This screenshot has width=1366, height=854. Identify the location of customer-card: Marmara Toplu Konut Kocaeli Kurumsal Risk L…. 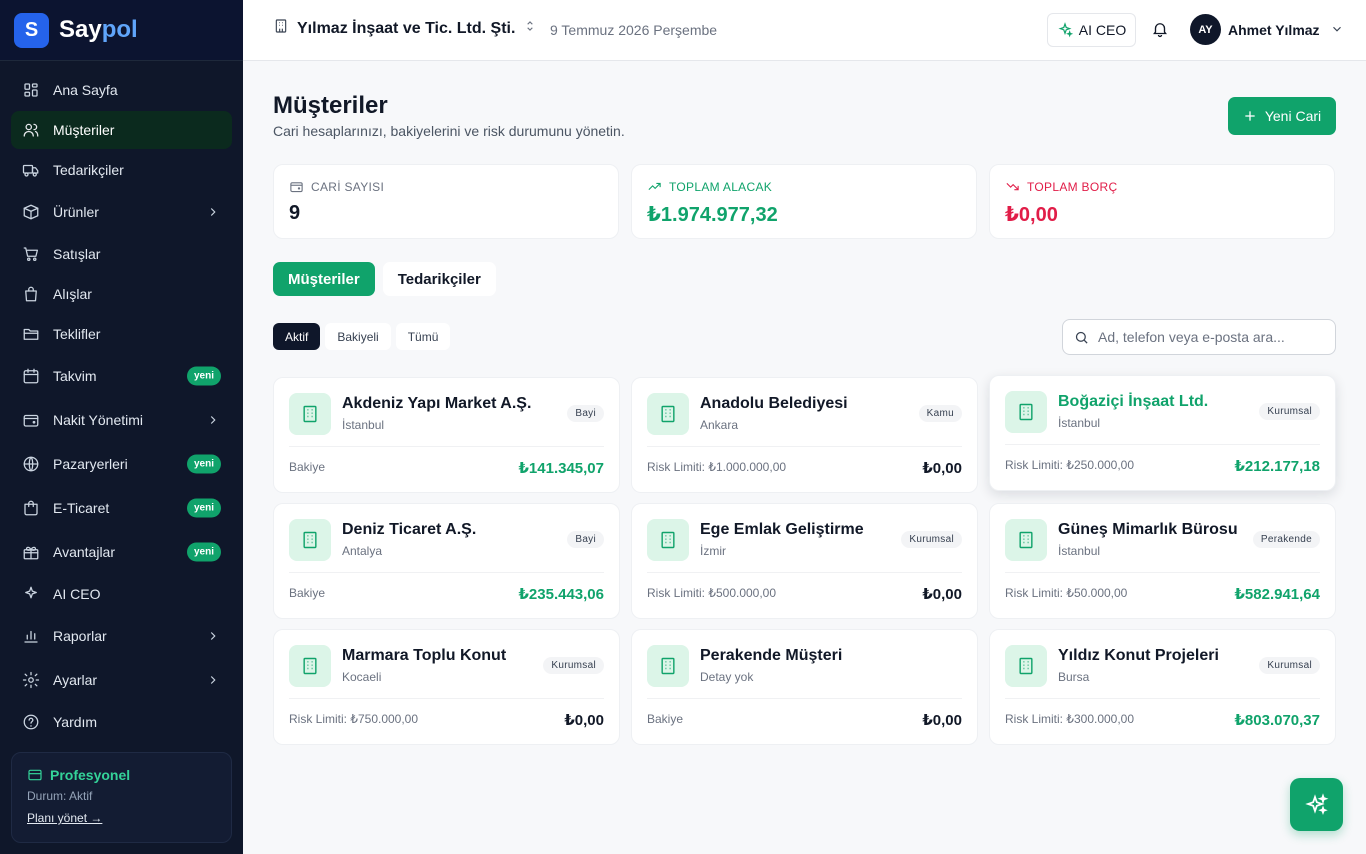
(446, 687).